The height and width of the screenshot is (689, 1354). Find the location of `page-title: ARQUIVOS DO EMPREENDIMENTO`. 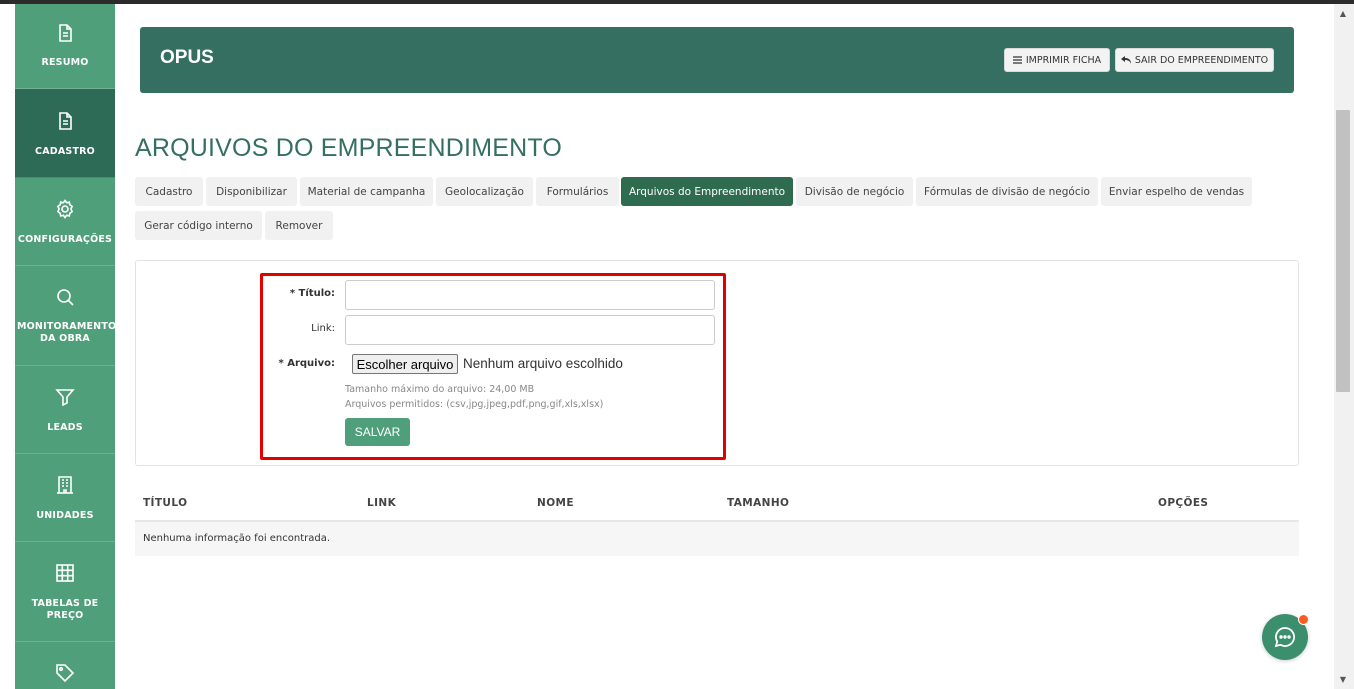

page-title: ARQUIVOS DO EMPREENDIMENTO is located at coordinates (349, 148).